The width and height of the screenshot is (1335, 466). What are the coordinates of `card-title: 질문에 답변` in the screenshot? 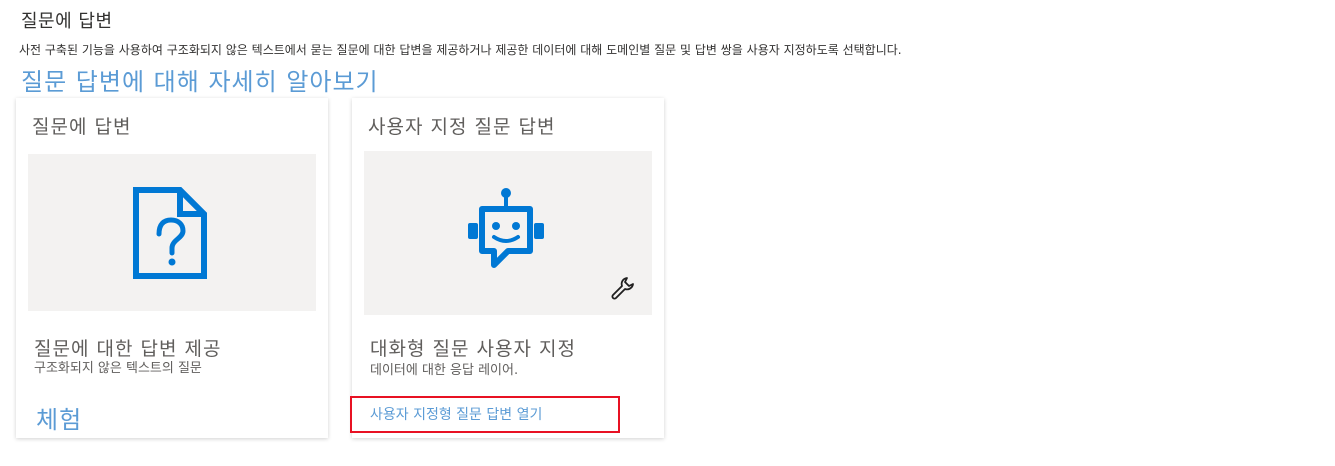 It's located at (82, 127).